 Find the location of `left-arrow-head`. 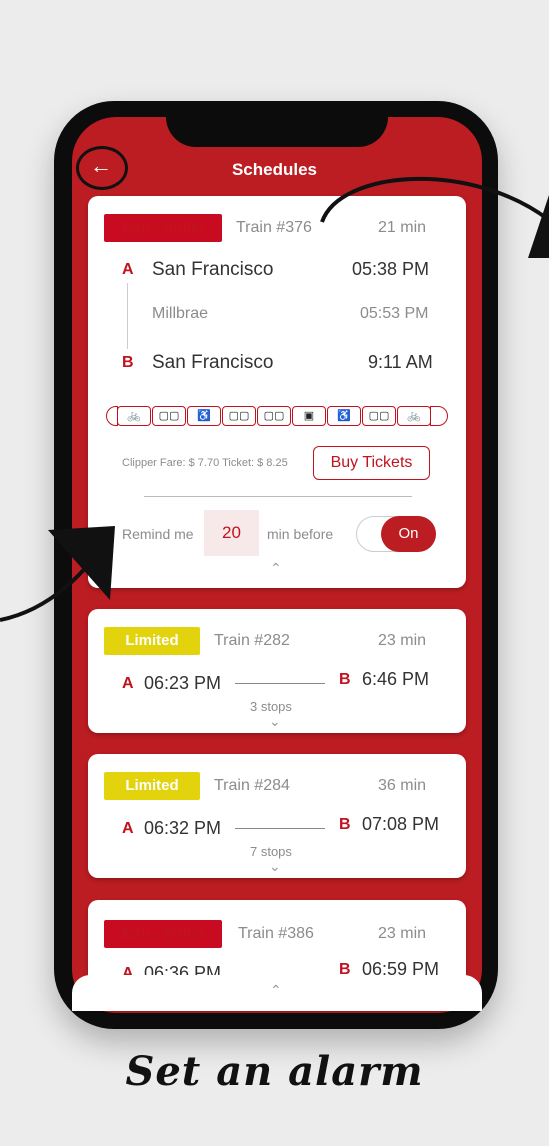

left-arrow-head is located at coordinates (81, 563).